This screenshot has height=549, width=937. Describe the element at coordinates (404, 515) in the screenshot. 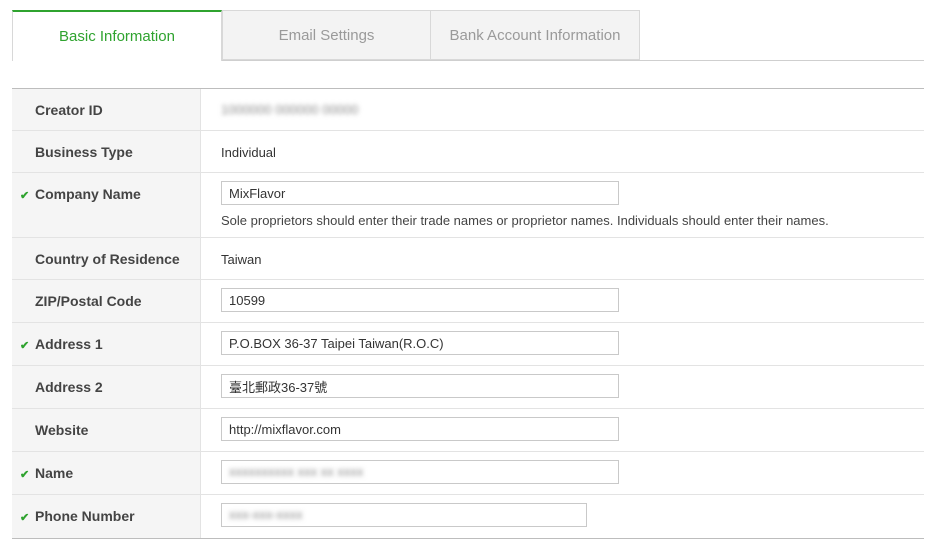

I see `phone-input: xxx-xxx-xxxx` at that location.